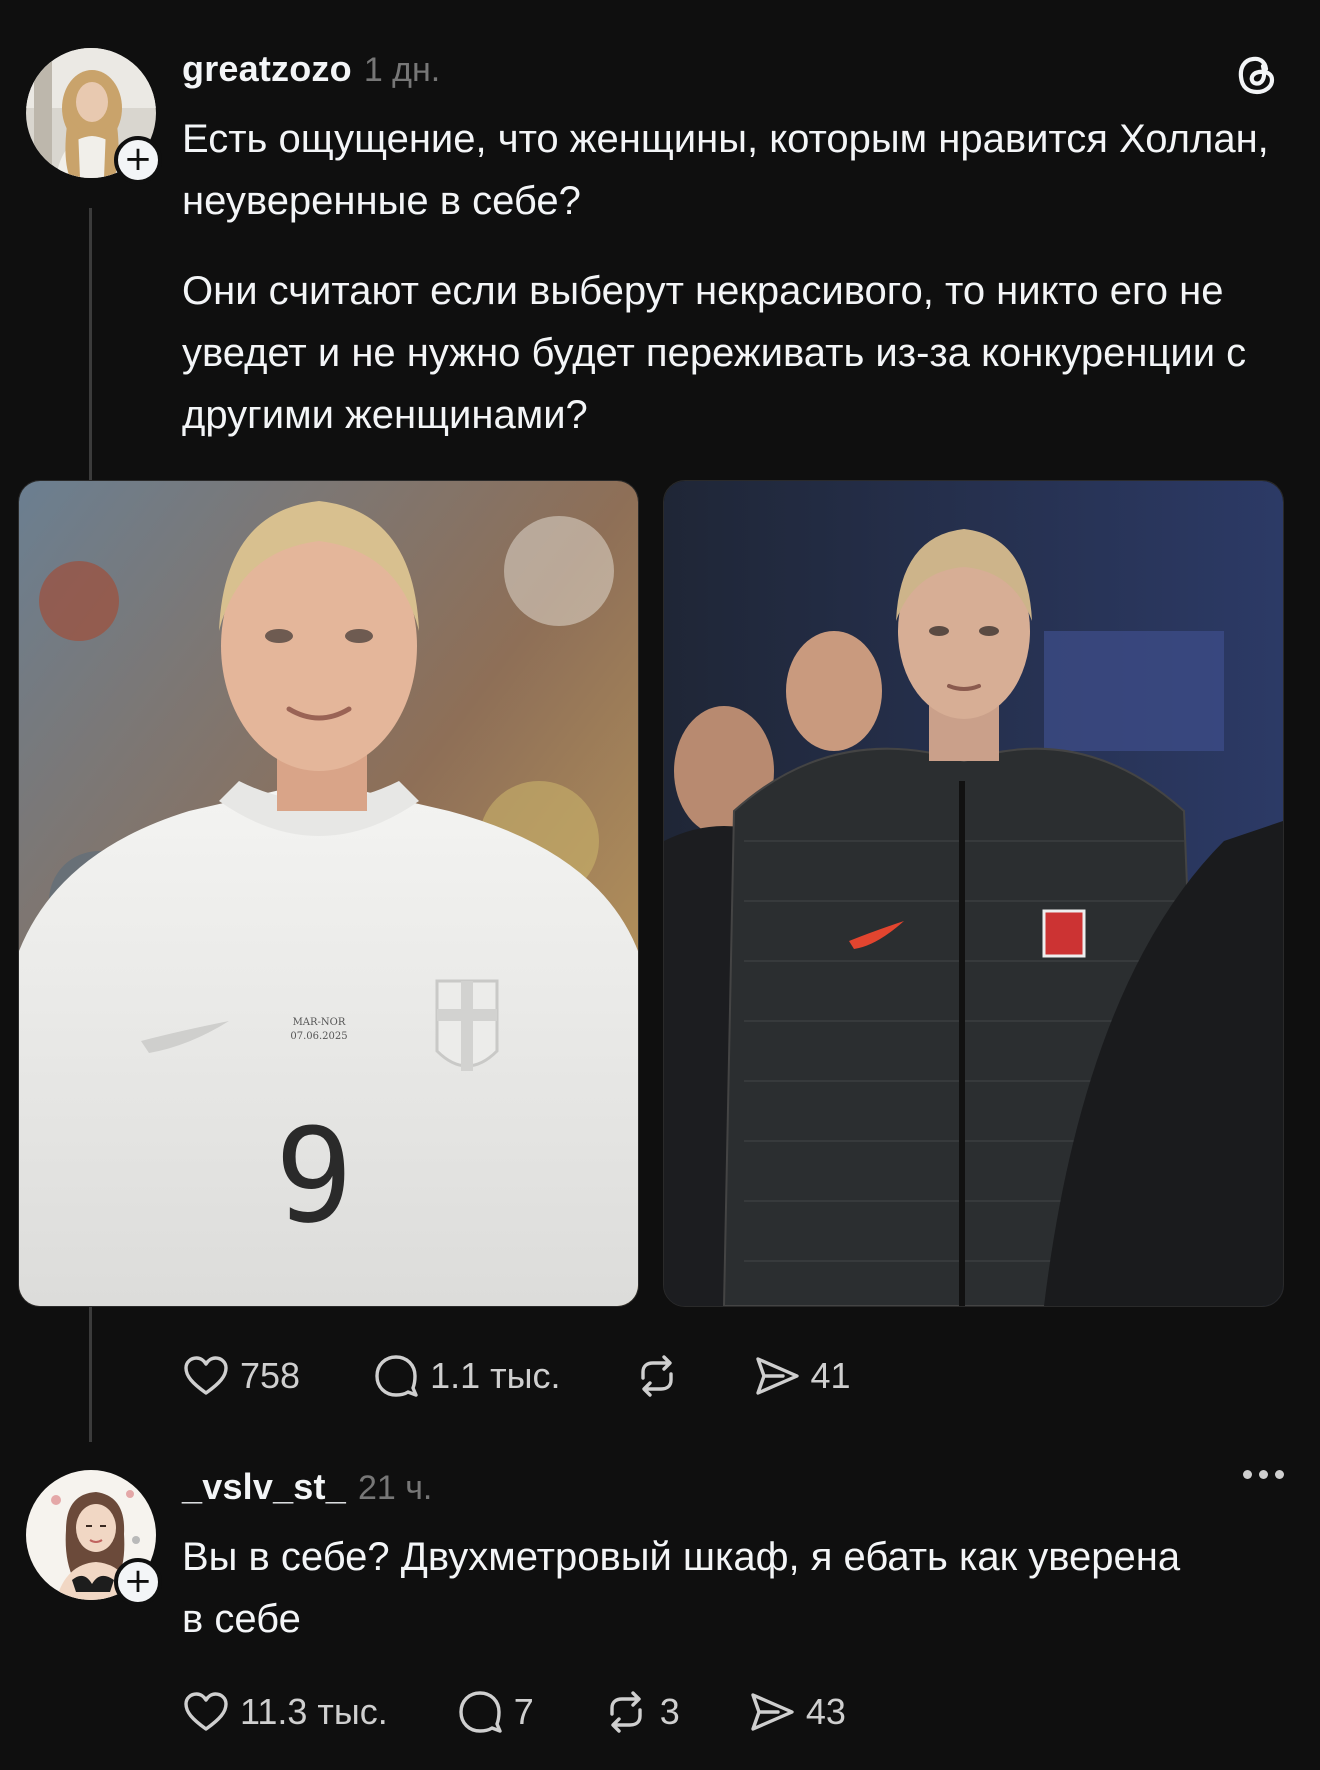 The width and height of the screenshot is (1320, 1770). I want to click on reply-button: 1.1 тыс., so click(466, 1376).